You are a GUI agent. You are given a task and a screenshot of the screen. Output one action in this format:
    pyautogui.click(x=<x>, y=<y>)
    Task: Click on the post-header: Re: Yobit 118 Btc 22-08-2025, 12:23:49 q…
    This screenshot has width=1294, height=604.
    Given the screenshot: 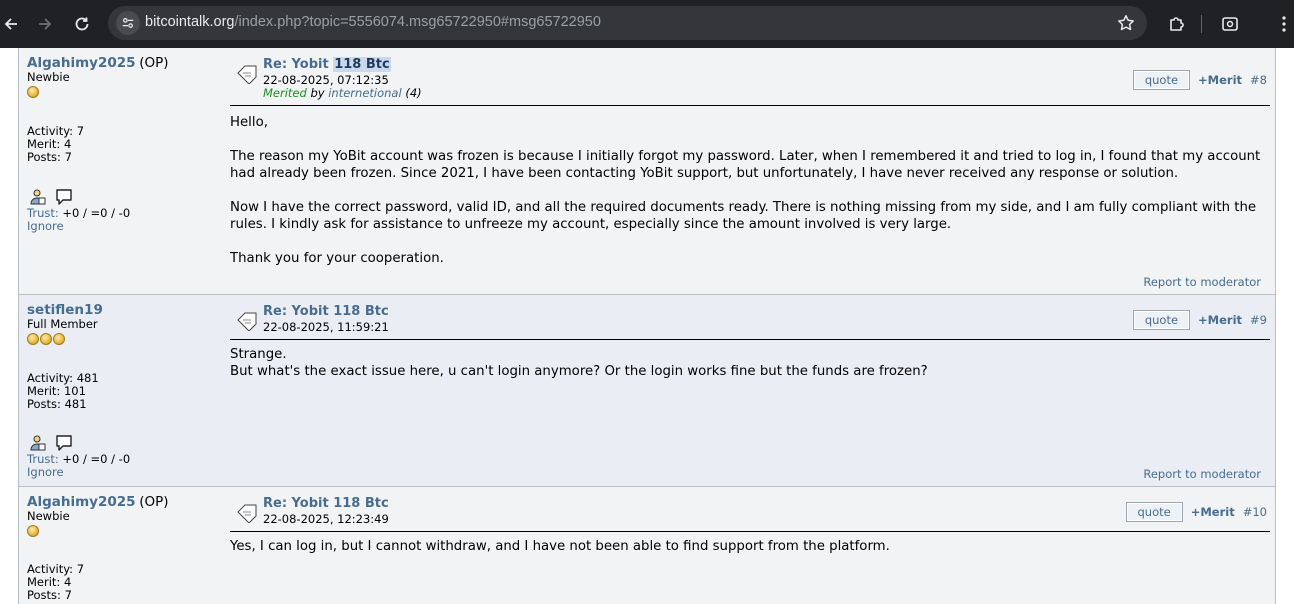 What is the action you would take?
    pyautogui.click(x=750, y=513)
    